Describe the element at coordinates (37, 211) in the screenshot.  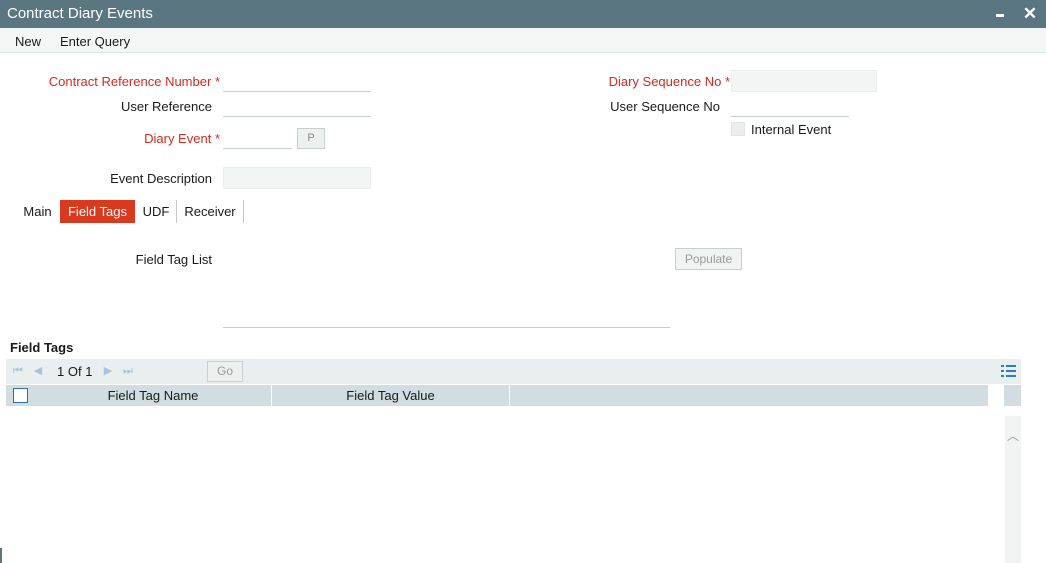
I see `tab-main: Main` at that location.